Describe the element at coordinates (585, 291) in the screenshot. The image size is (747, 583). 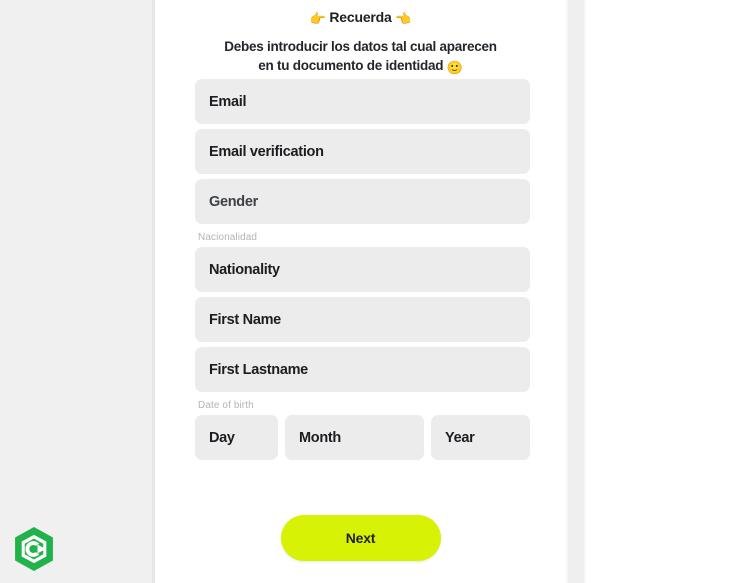
I see `right-divider-edge-right` at that location.